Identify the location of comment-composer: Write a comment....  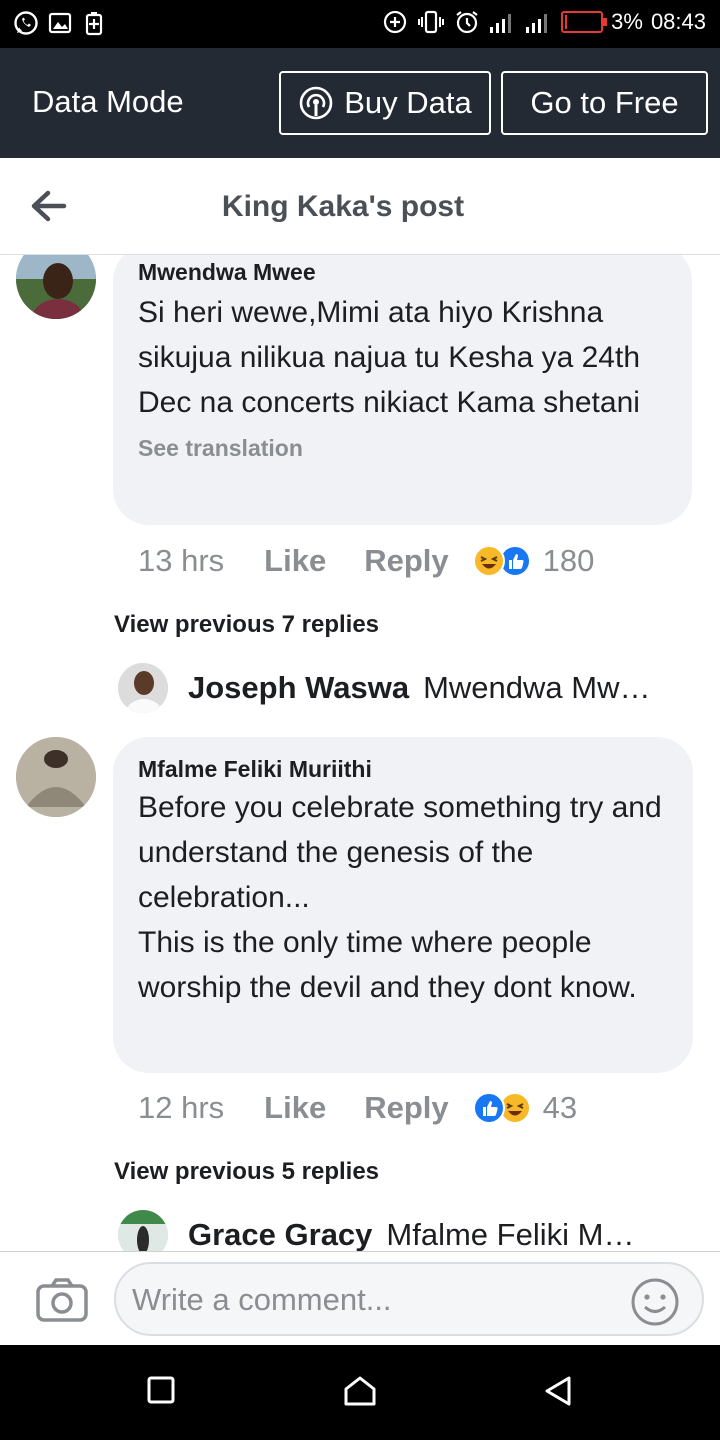
(360, 1298).